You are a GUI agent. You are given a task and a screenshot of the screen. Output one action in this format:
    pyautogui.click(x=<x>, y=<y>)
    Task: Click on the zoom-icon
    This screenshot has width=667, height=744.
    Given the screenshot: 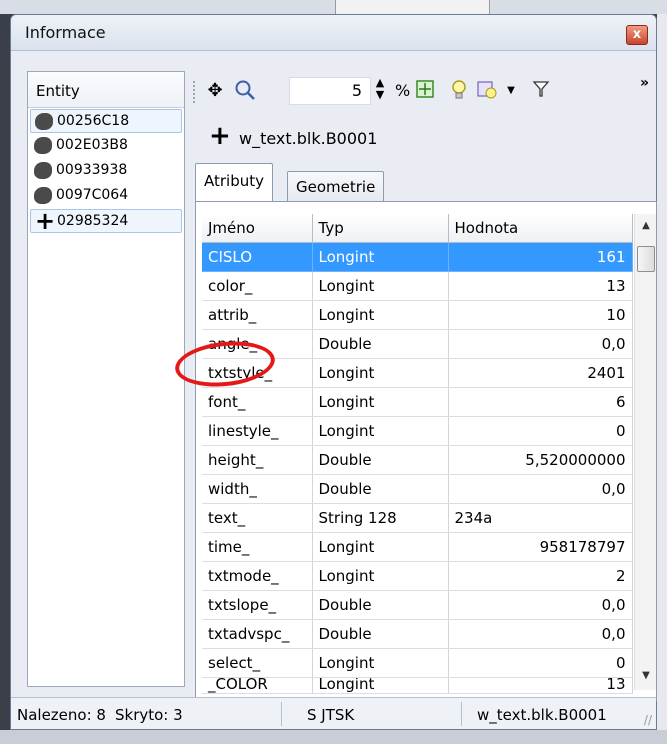 What is the action you would take?
    pyautogui.click(x=245, y=91)
    